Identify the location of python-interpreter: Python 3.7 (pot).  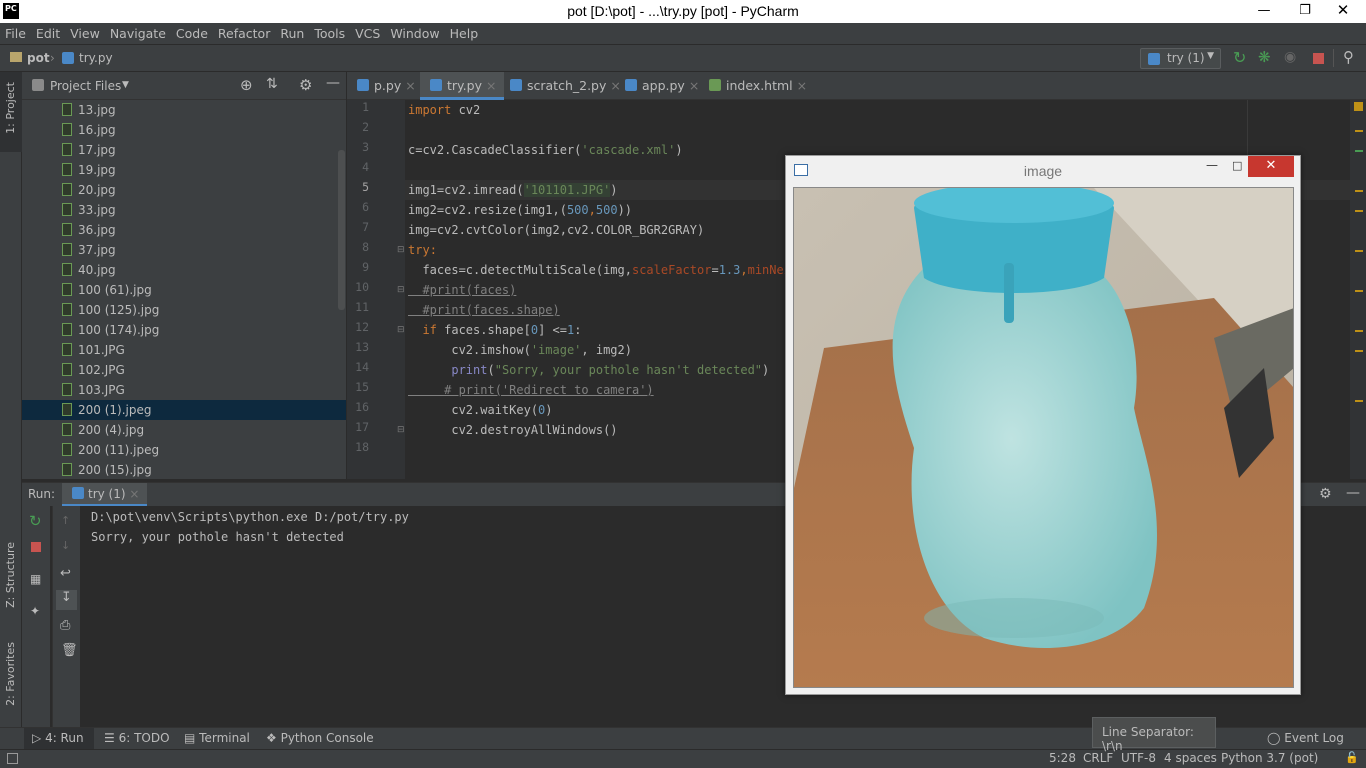
(1269, 758).